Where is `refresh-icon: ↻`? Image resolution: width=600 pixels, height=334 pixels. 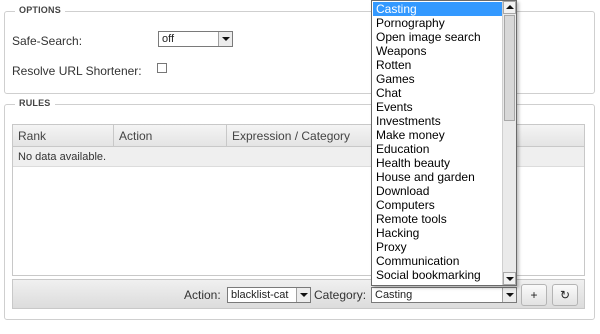
refresh-icon: ↻ is located at coordinates (565, 295).